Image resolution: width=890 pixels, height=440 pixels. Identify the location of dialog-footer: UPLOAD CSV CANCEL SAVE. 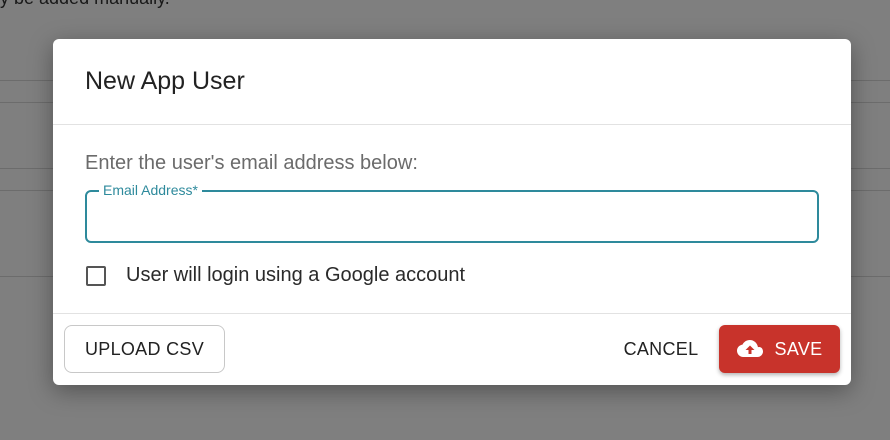
(452, 349).